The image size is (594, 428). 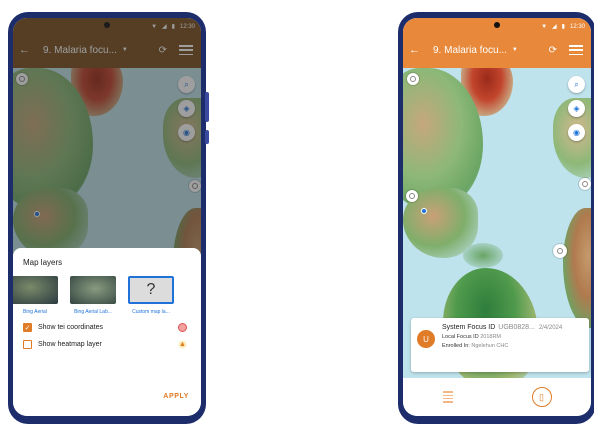 I want to click on status-icons: ▼ ◢ ▮ 12:30, so click(x=563, y=27).